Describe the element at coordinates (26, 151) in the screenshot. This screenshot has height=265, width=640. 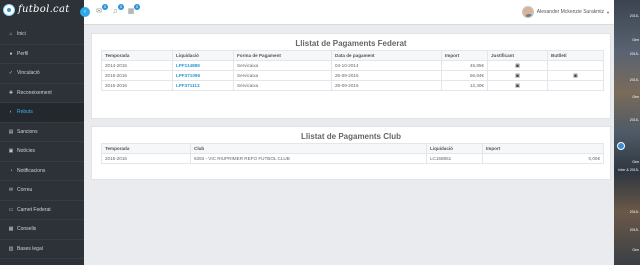
I see `sidebar-item-label: Notícies` at that location.